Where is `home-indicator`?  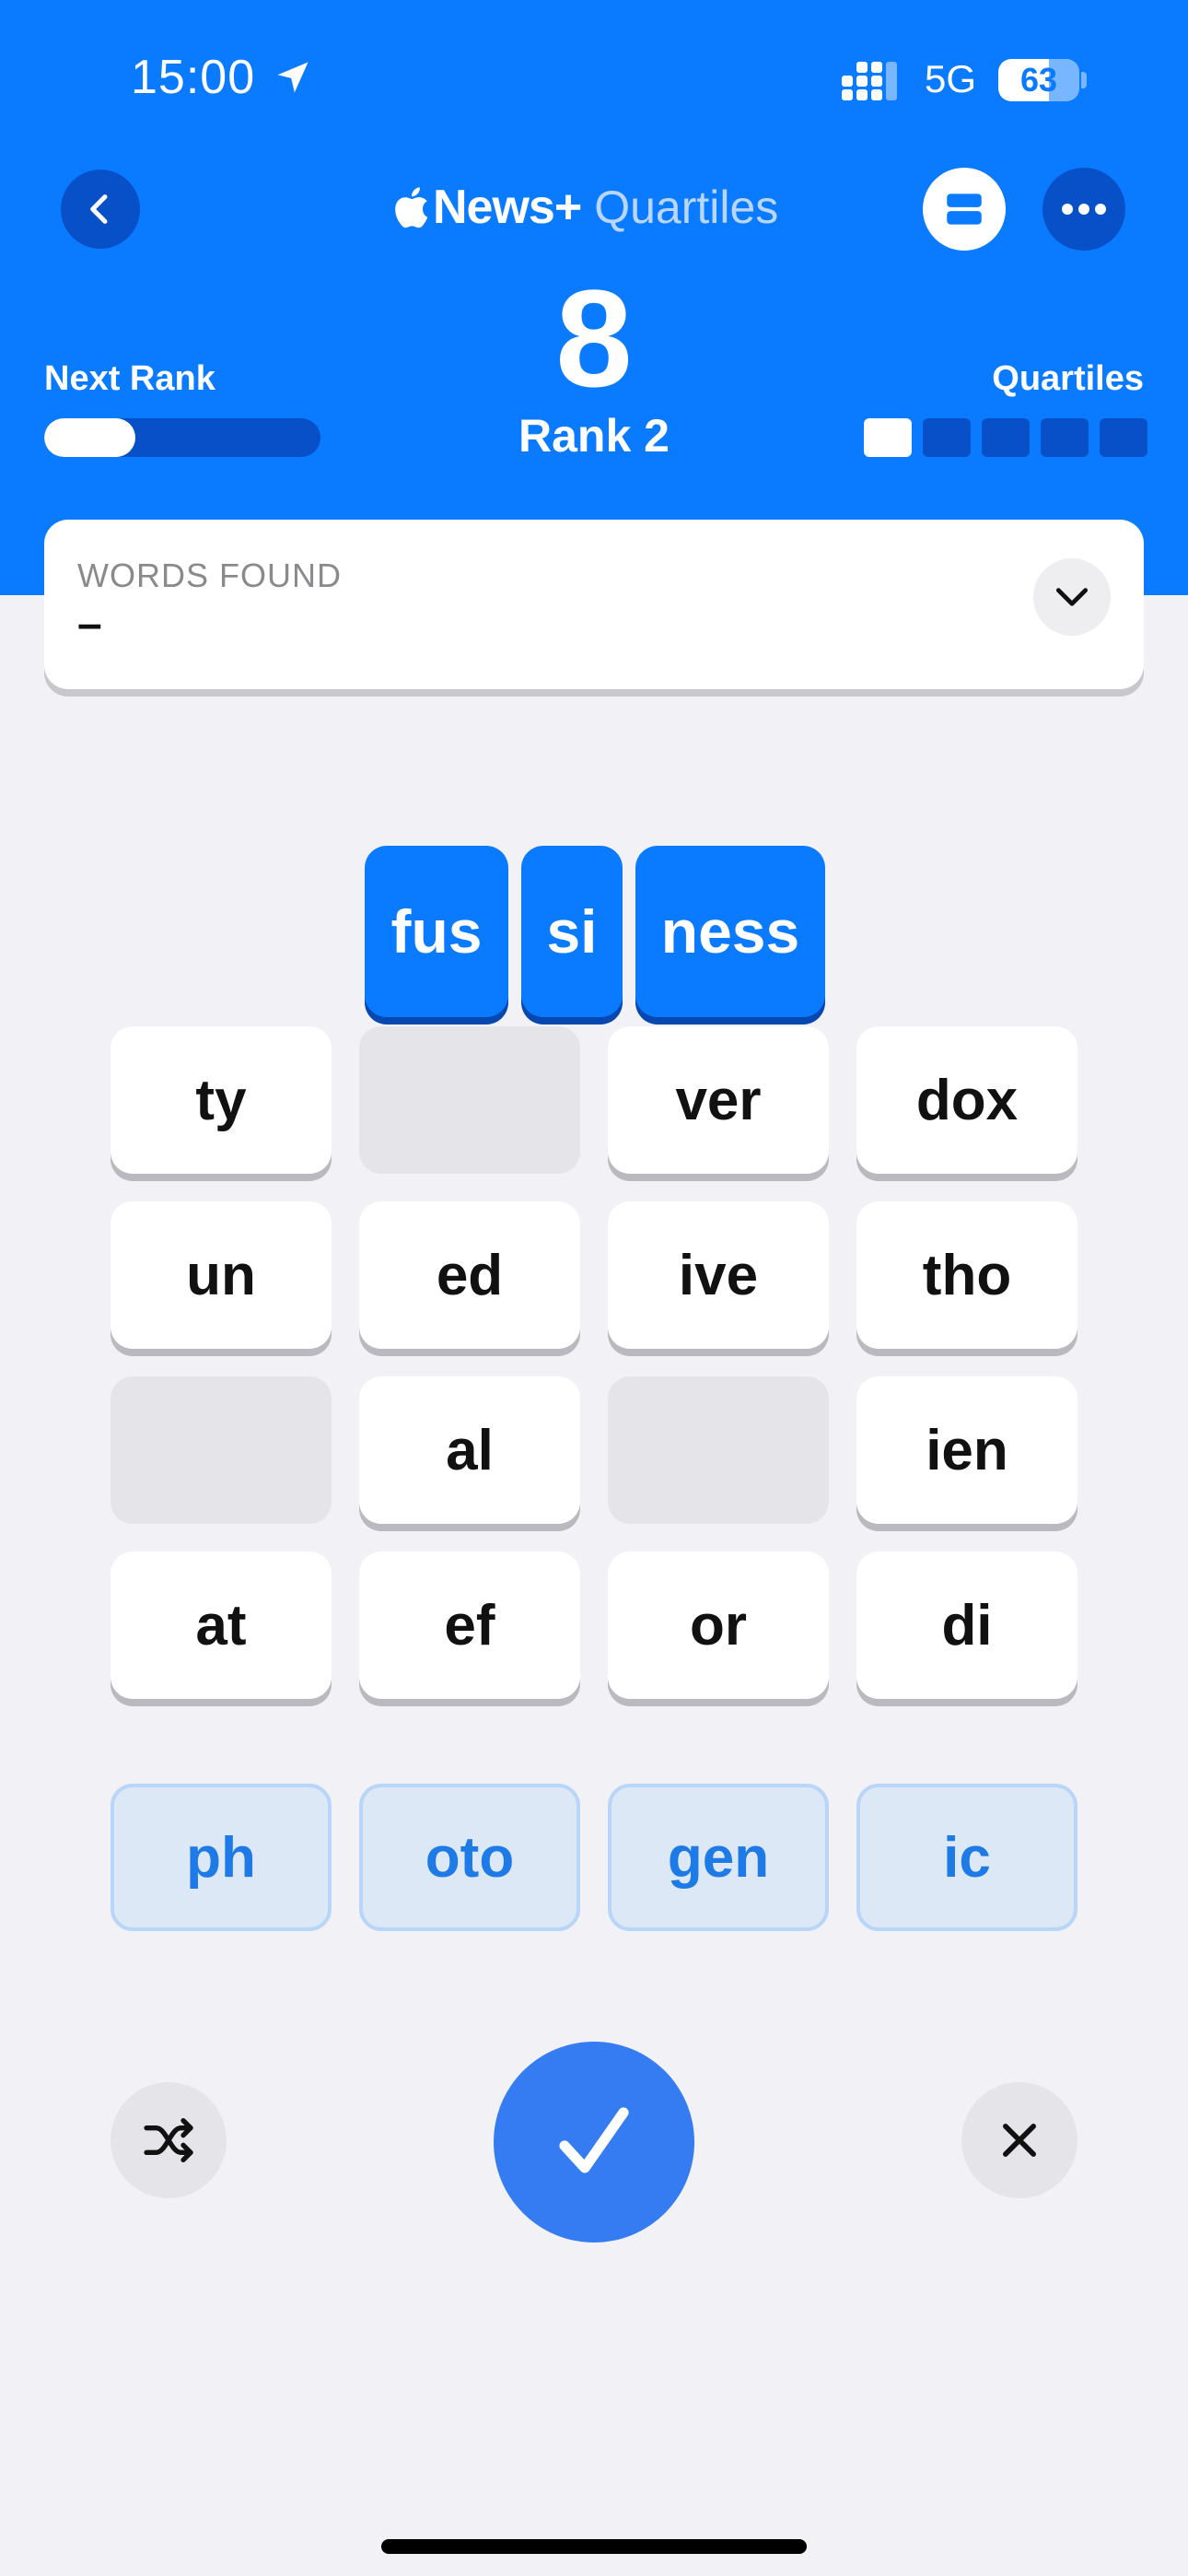 home-indicator is located at coordinates (594, 2546).